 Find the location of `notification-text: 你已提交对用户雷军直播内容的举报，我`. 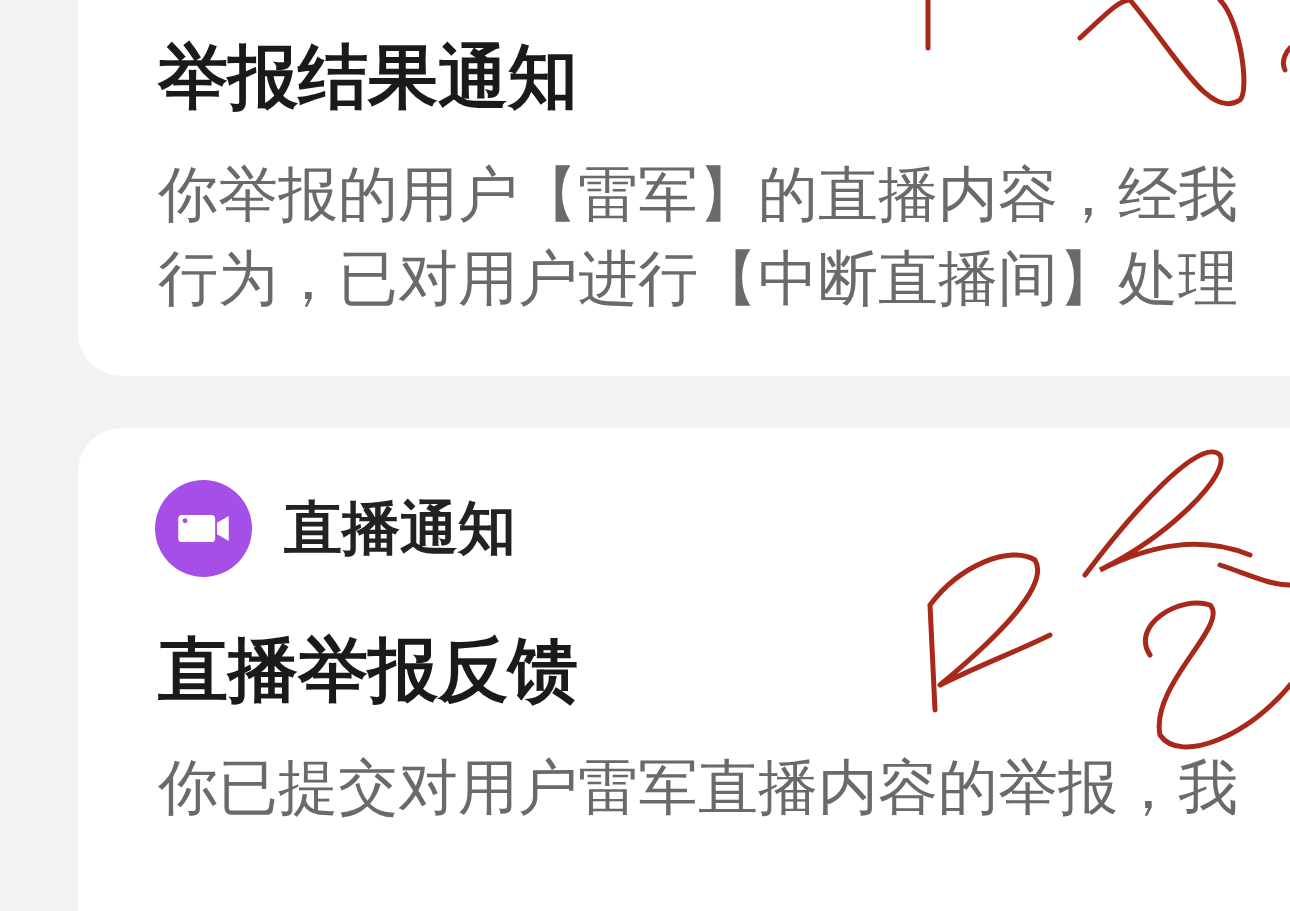

notification-text: 你已提交对用户雷军直播内容的举报，我 is located at coordinates (698, 787).